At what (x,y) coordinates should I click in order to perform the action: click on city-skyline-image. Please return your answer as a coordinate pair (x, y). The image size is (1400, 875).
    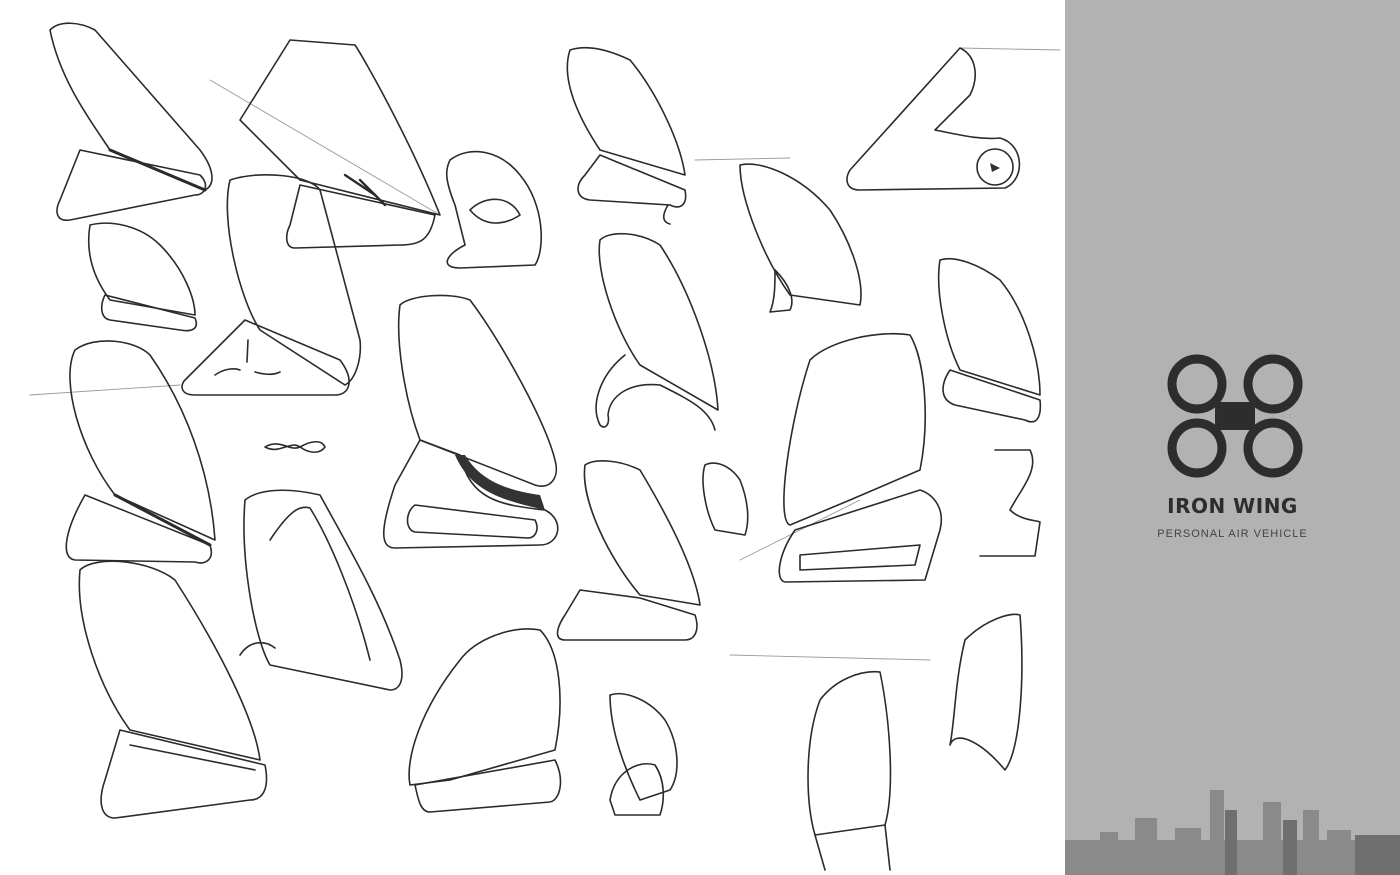
    Looking at the image, I should click on (1232, 832).